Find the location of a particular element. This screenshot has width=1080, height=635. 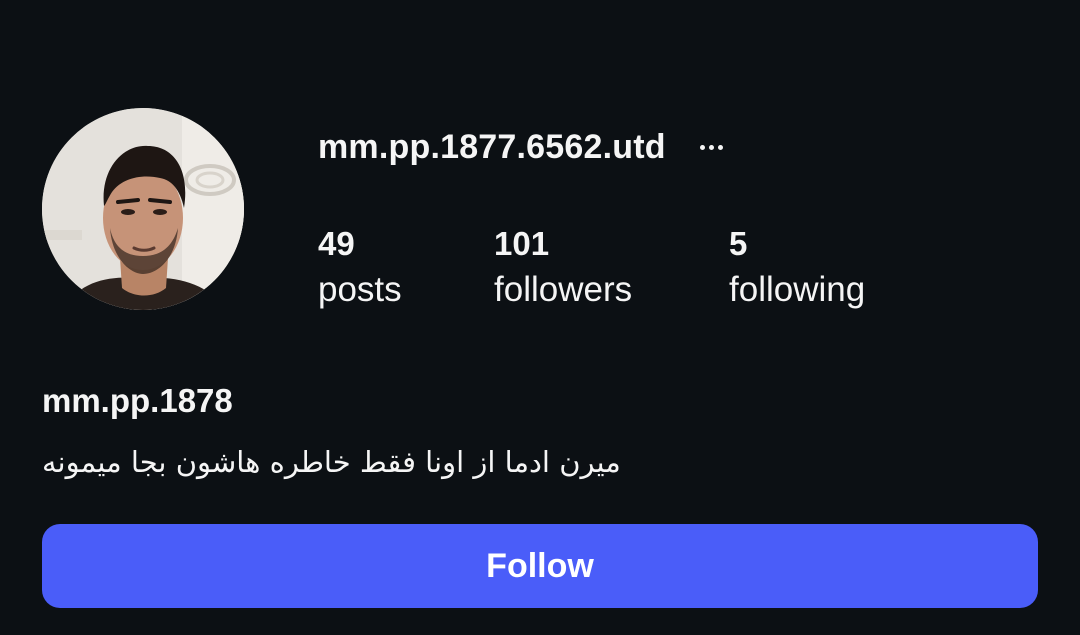

username-row: mm.pp.1877.6562.utd is located at coordinates (525, 147).